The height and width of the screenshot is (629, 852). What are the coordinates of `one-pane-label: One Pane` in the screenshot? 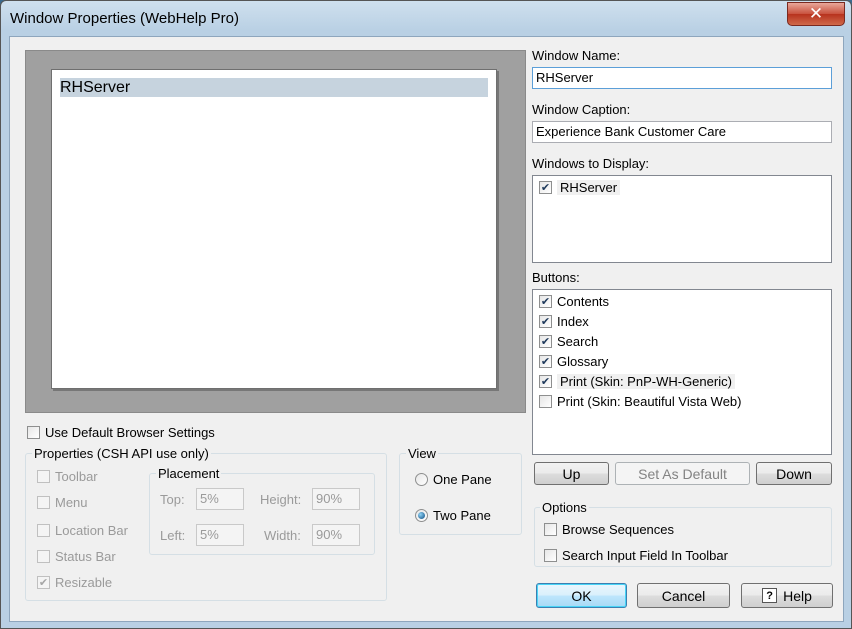 It's located at (462, 479).